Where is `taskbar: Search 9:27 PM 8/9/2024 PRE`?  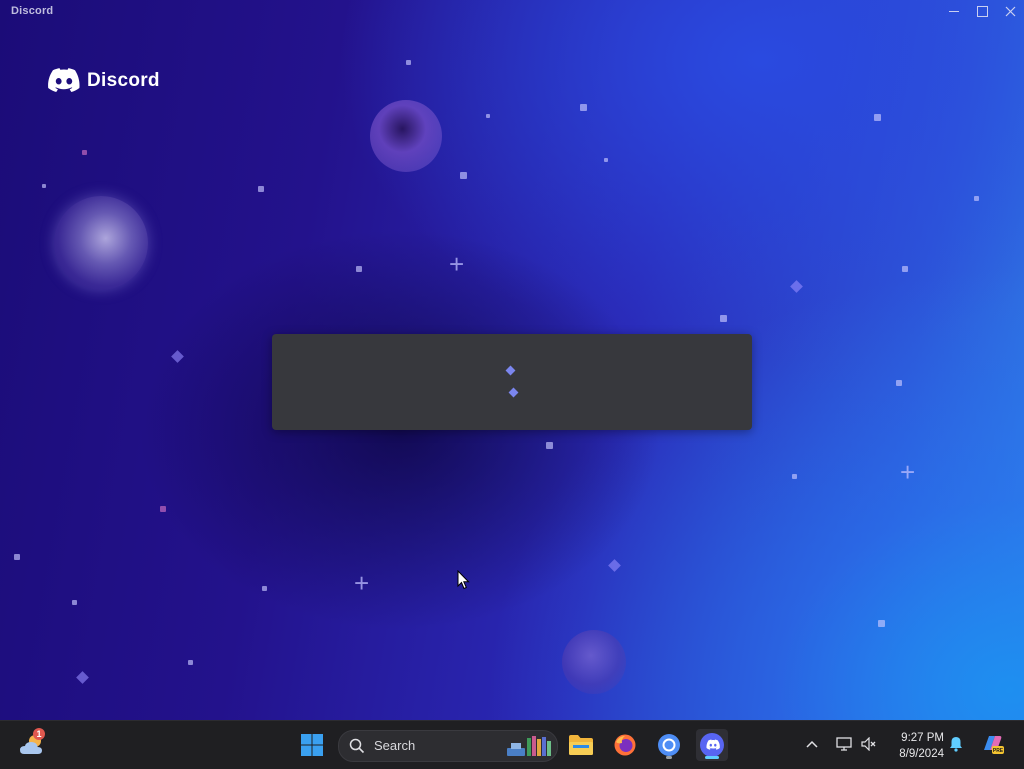
taskbar: Search 9:27 PM 8/9/2024 PRE is located at coordinates (512, 744).